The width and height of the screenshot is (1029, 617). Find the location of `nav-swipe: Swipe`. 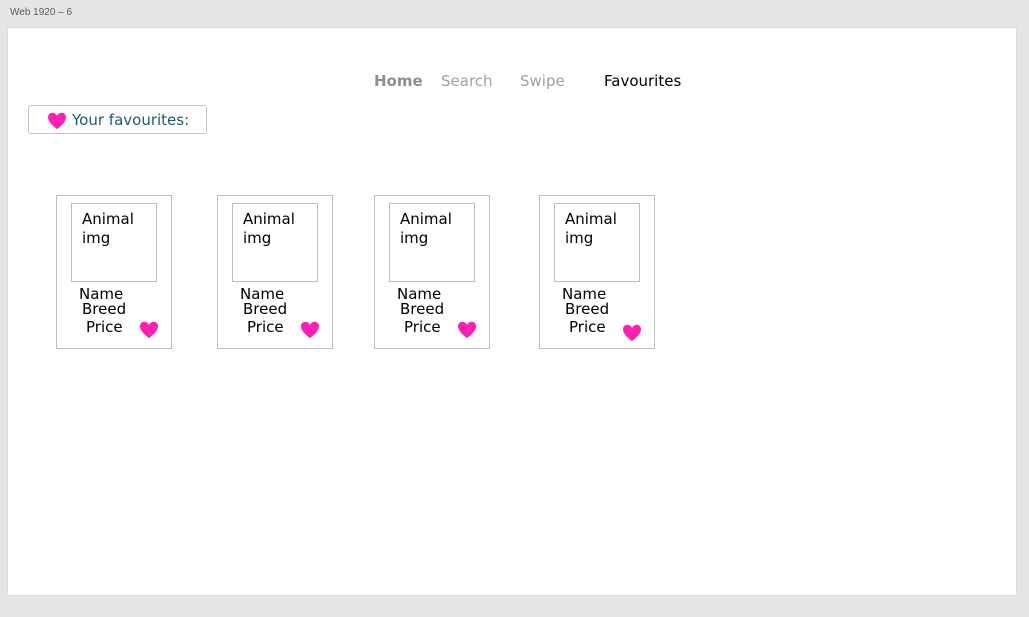

nav-swipe: Swipe is located at coordinates (542, 81).